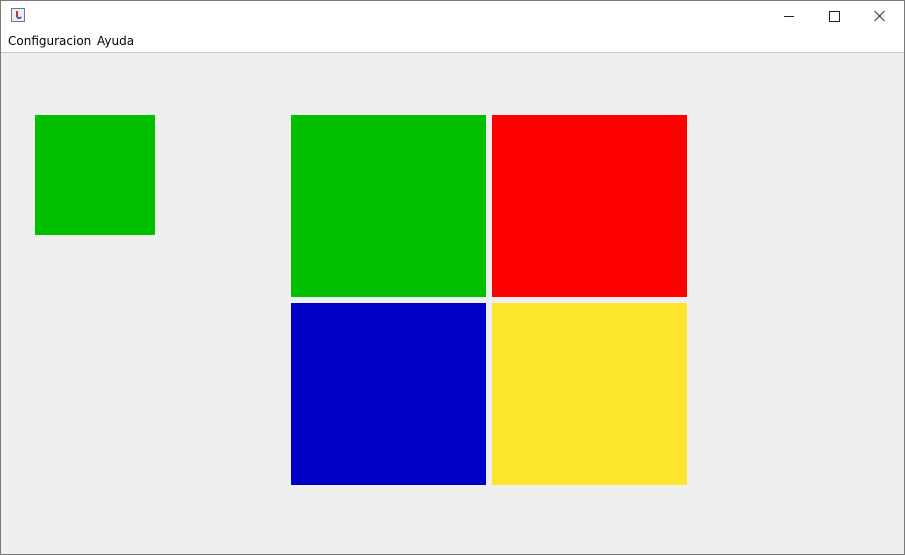 The width and height of the screenshot is (905, 555). I want to click on minimize-icon, so click(789, 16).